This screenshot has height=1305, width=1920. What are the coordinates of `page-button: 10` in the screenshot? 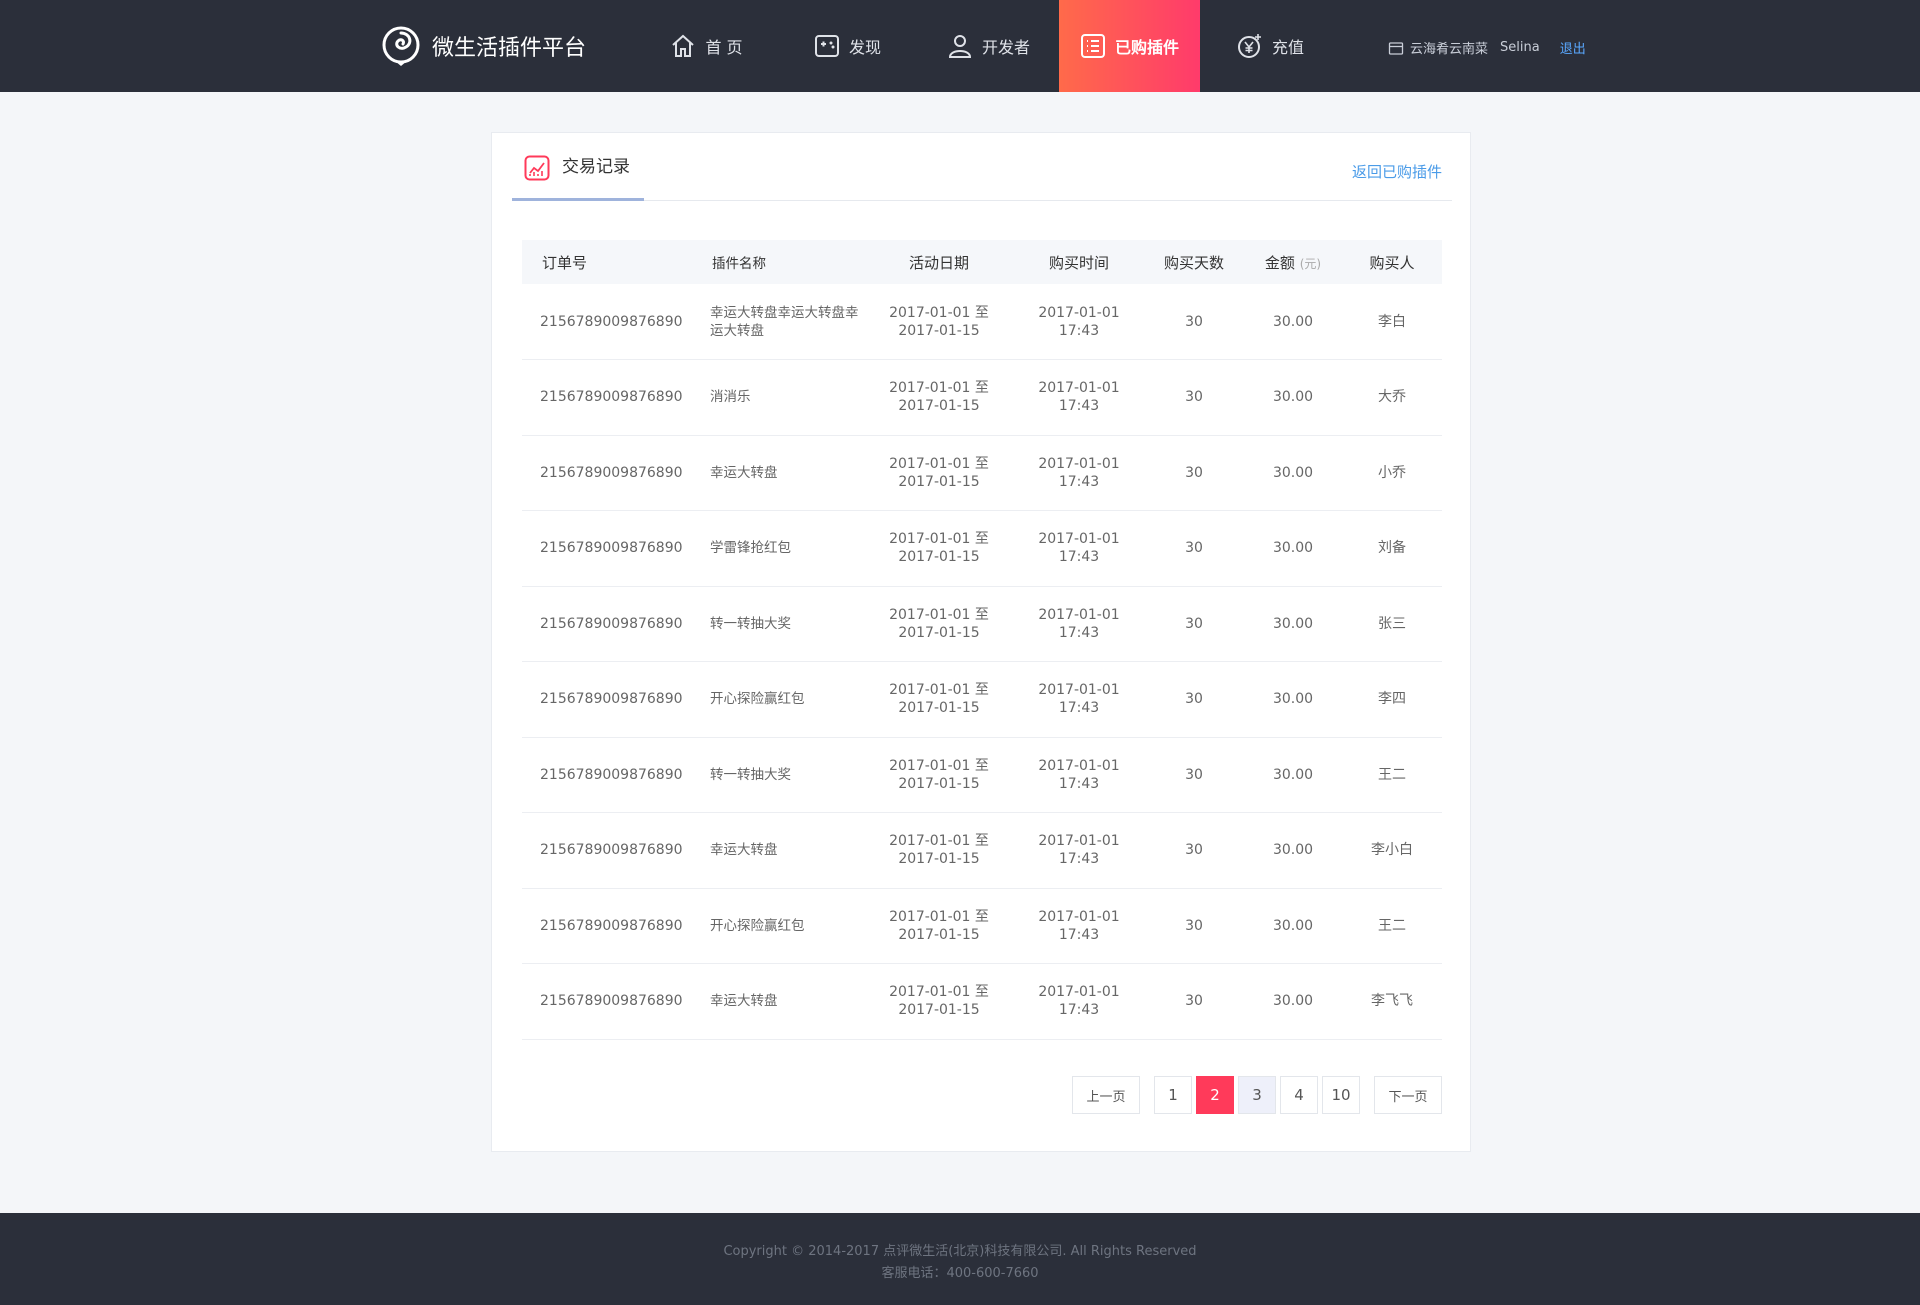 It's located at (1341, 1095).